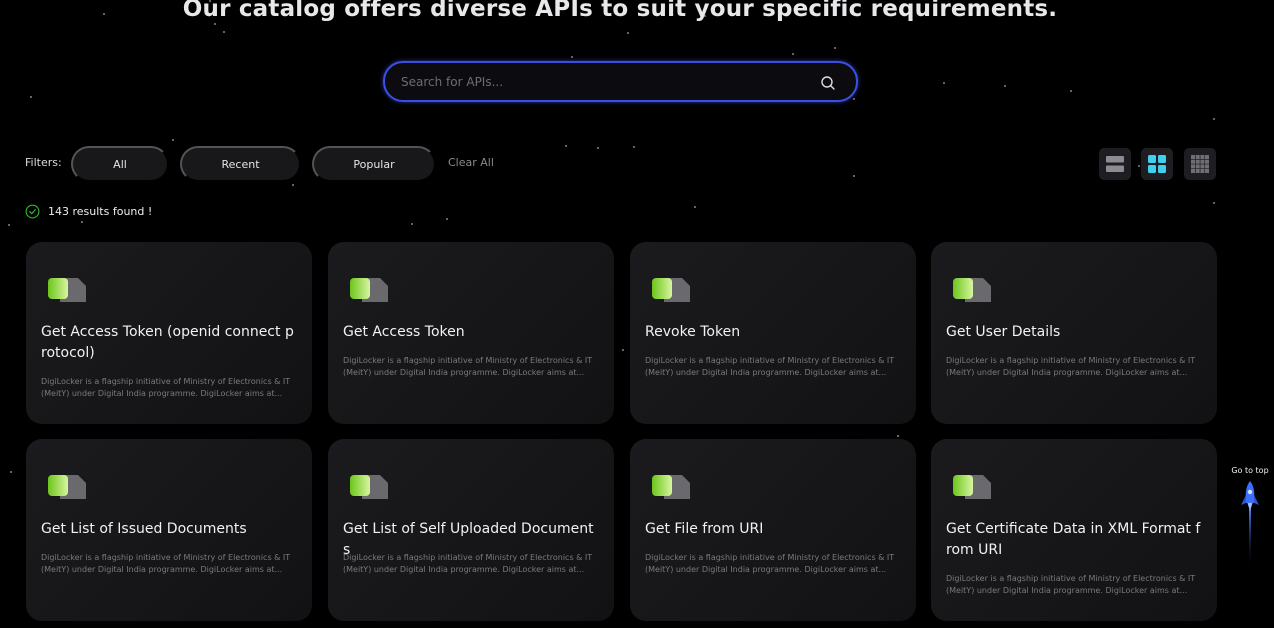 The height and width of the screenshot is (628, 1274). Describe the element at coordinates (693, 332) in the screenshot. I see `api-card-title: Revoke Token` at that location.